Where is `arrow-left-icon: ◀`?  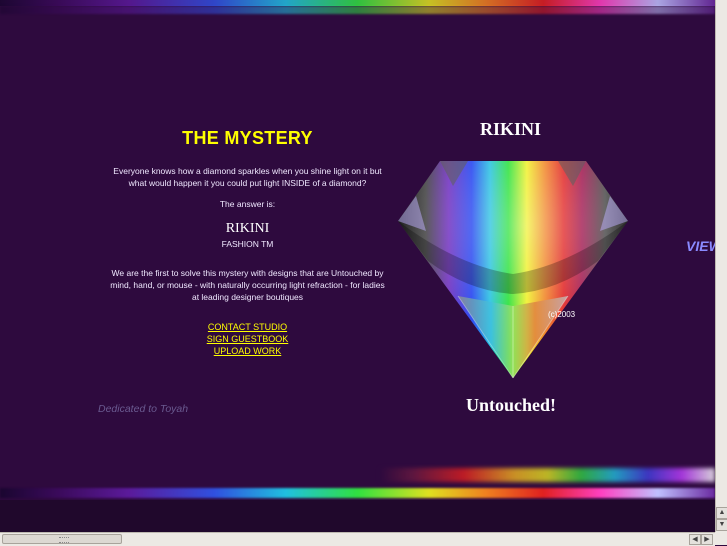
arrow-left-icon: ◀ is located at coordinates (695, 539).